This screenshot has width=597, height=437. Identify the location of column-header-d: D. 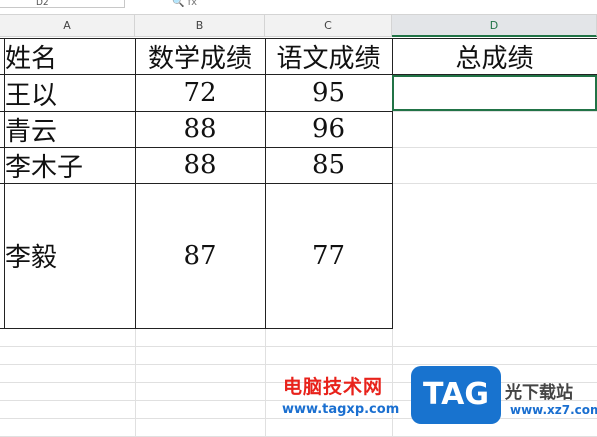
(494, 26).